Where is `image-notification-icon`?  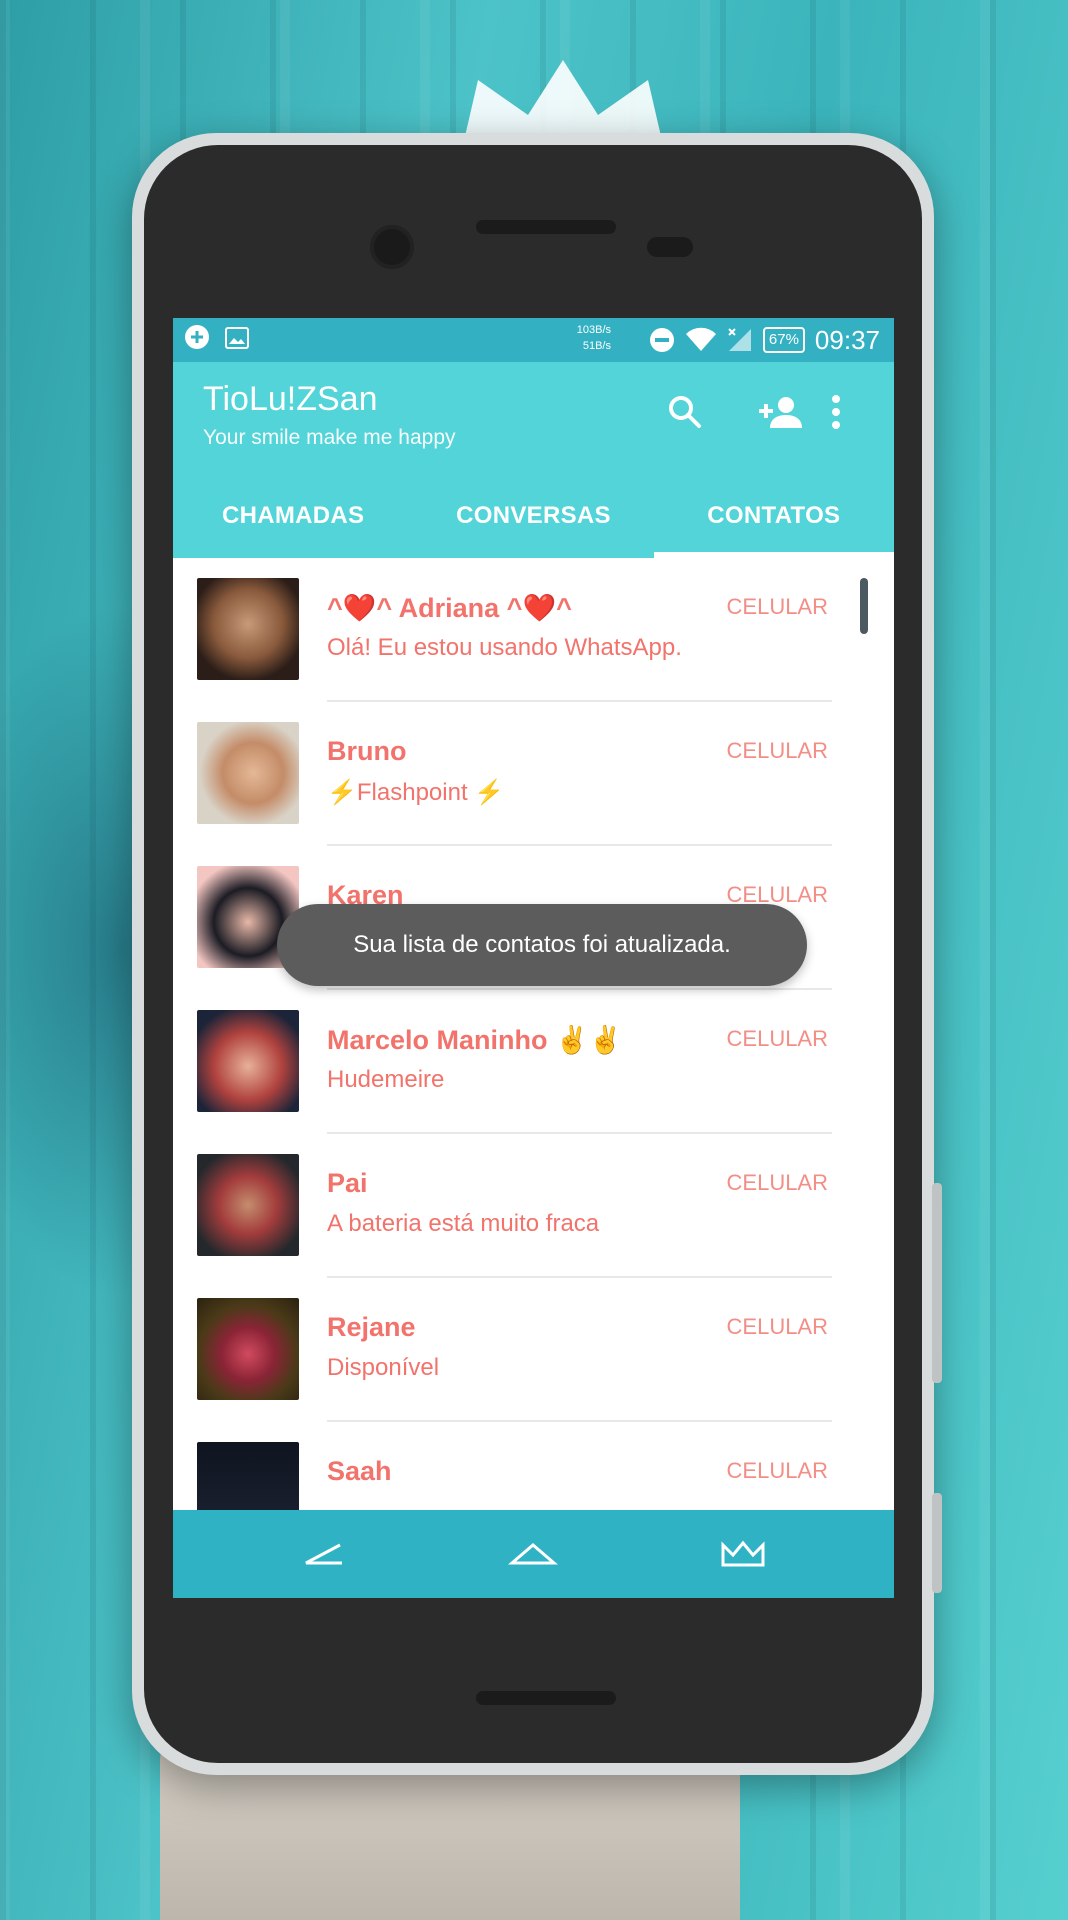
image-notification-icon is located at coordinates (237, 338).